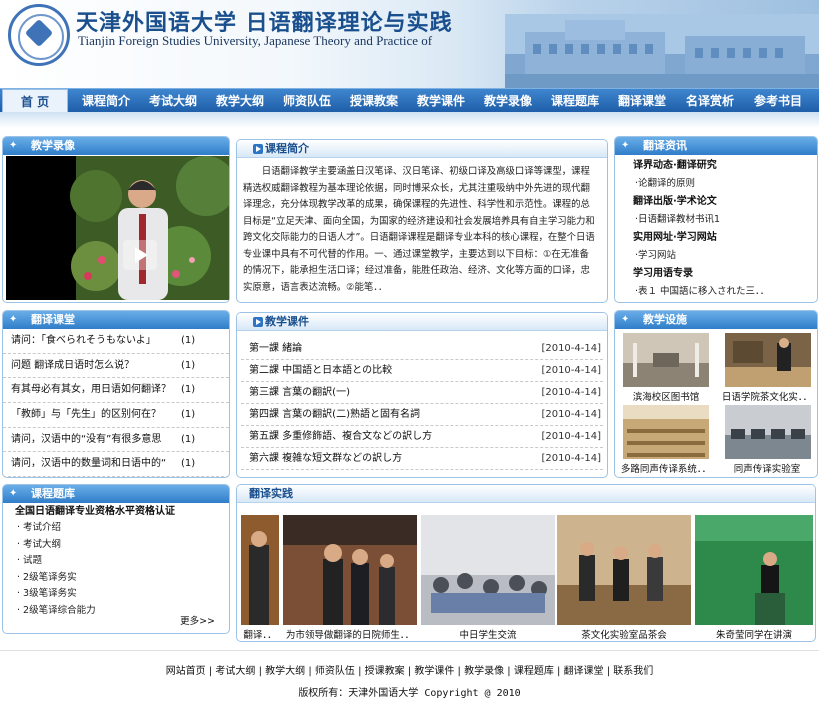  Describe the element at coordinates (197, 620) in the screenshot. I see `more-link: 更多>>` at that location.